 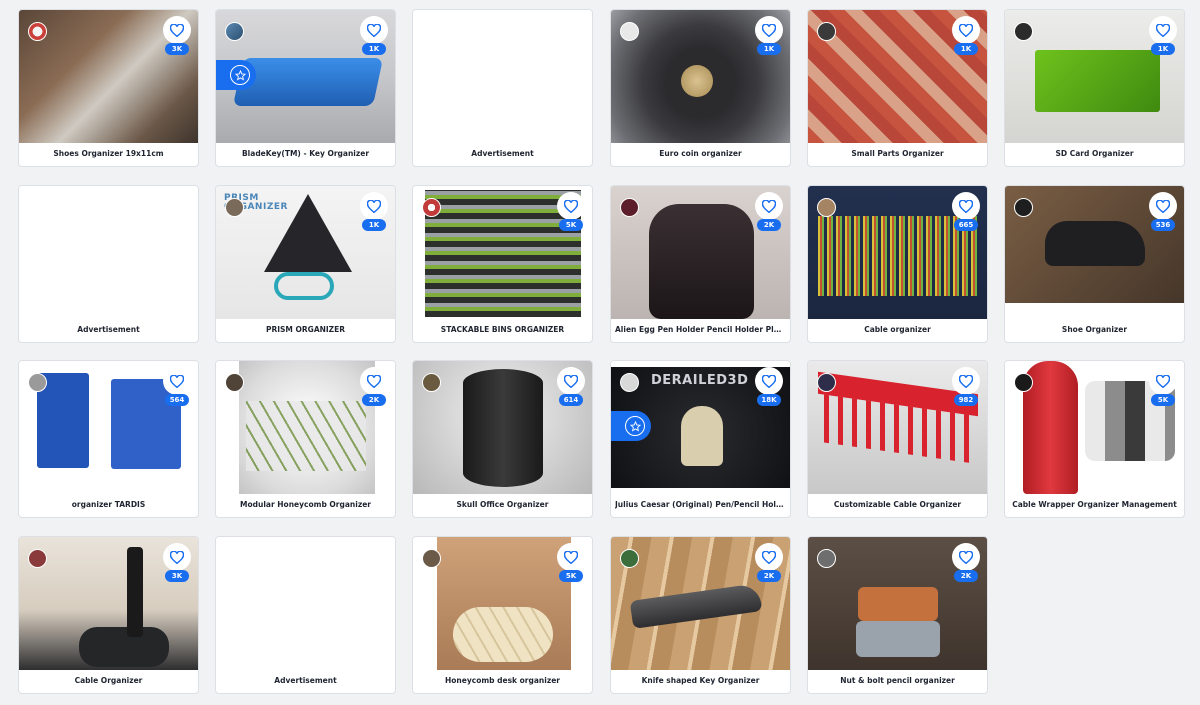 I want to click on model-card: 2K Nut & bolt pencil organizer, so click(x=897, y=615).